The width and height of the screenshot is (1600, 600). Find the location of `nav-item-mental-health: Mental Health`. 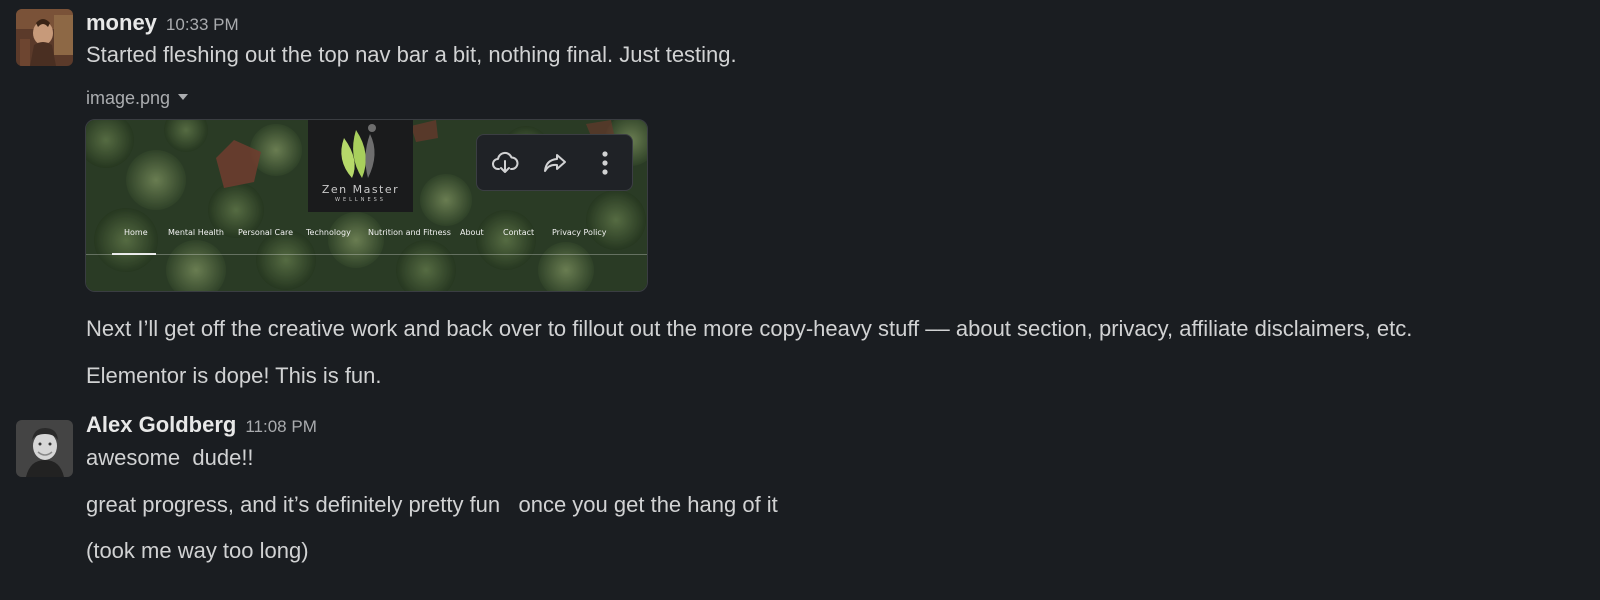

nav-item-mental-health: Mental Health is located at coordinates (196, 232).